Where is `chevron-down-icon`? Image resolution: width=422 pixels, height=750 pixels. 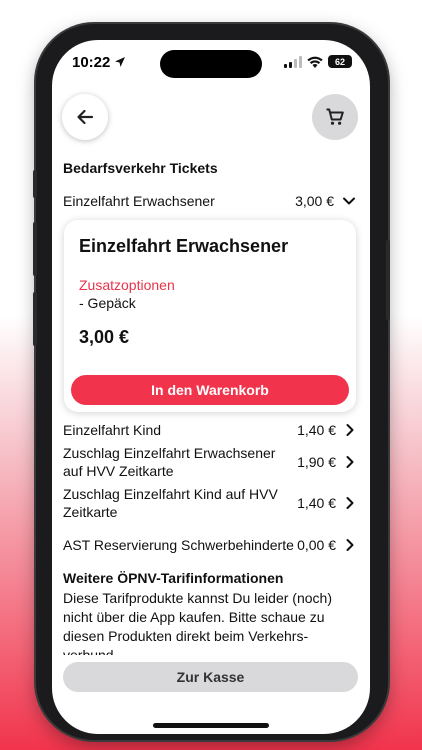
chevron-down-icon is located at coordinates (349, 201).